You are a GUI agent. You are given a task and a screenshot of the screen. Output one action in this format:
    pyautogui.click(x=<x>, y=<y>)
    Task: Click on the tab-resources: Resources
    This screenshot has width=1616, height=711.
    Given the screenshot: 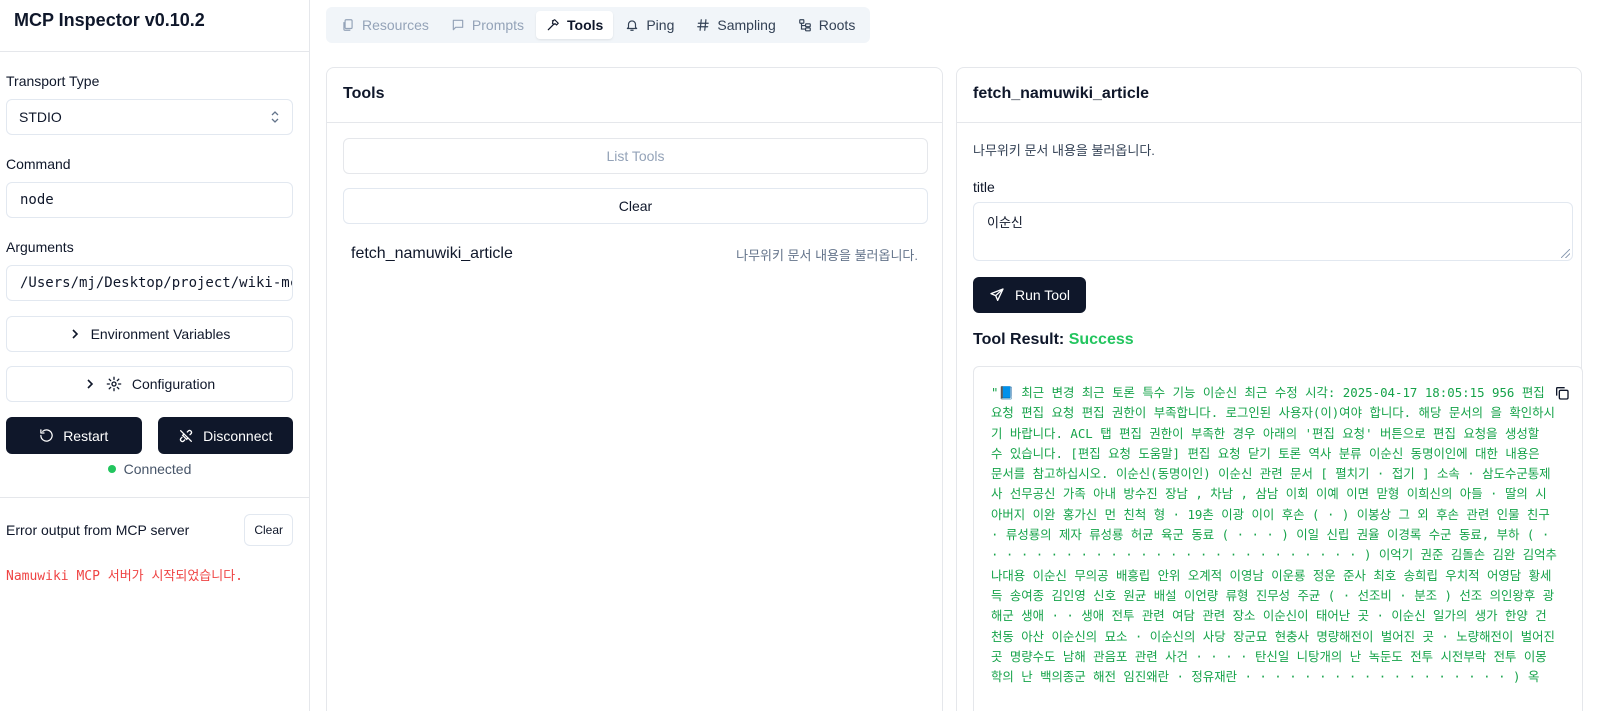 What is the action you would take?
    pyautogui.click(x=385, y=25)
    